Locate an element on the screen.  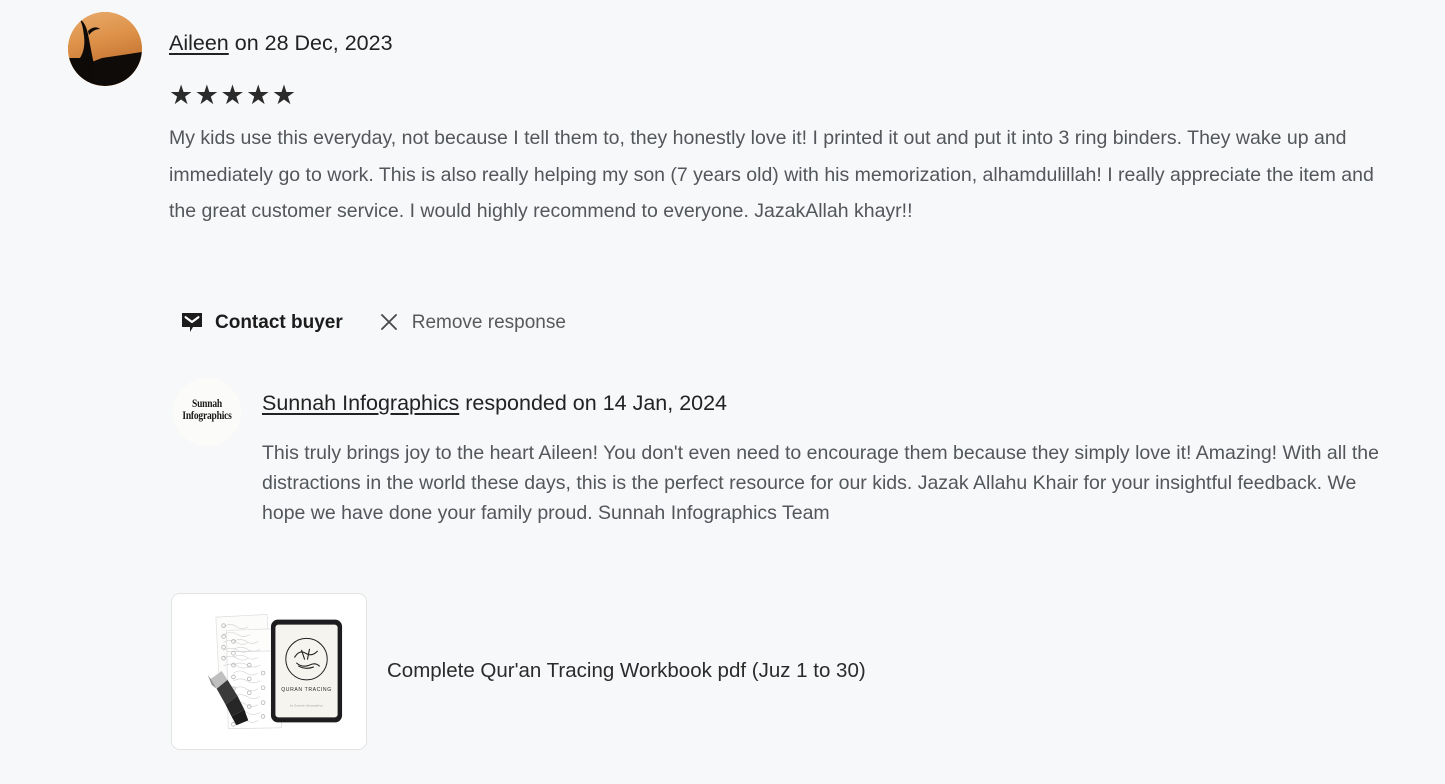
buyer-avatar-image is located at coordinates (105, 49).